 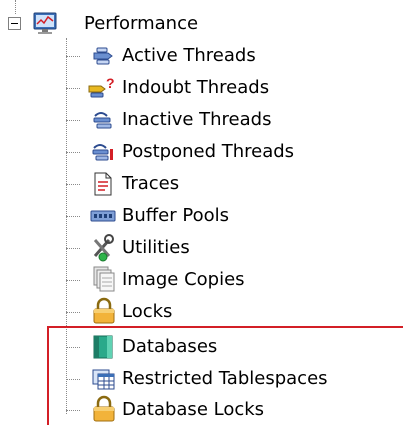 What do you see at coordinates (201, 24) in the screenshot?
I see `tree-node-performance: Performance` at bounding box center [201, 24].